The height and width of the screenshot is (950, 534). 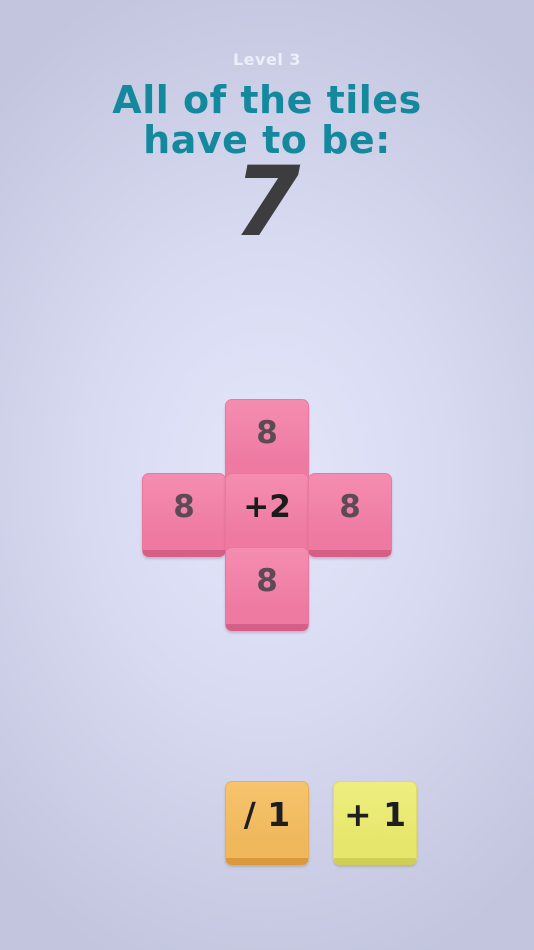 I want to click on plus-one-piece: + 1, so click(x=375, y=823).